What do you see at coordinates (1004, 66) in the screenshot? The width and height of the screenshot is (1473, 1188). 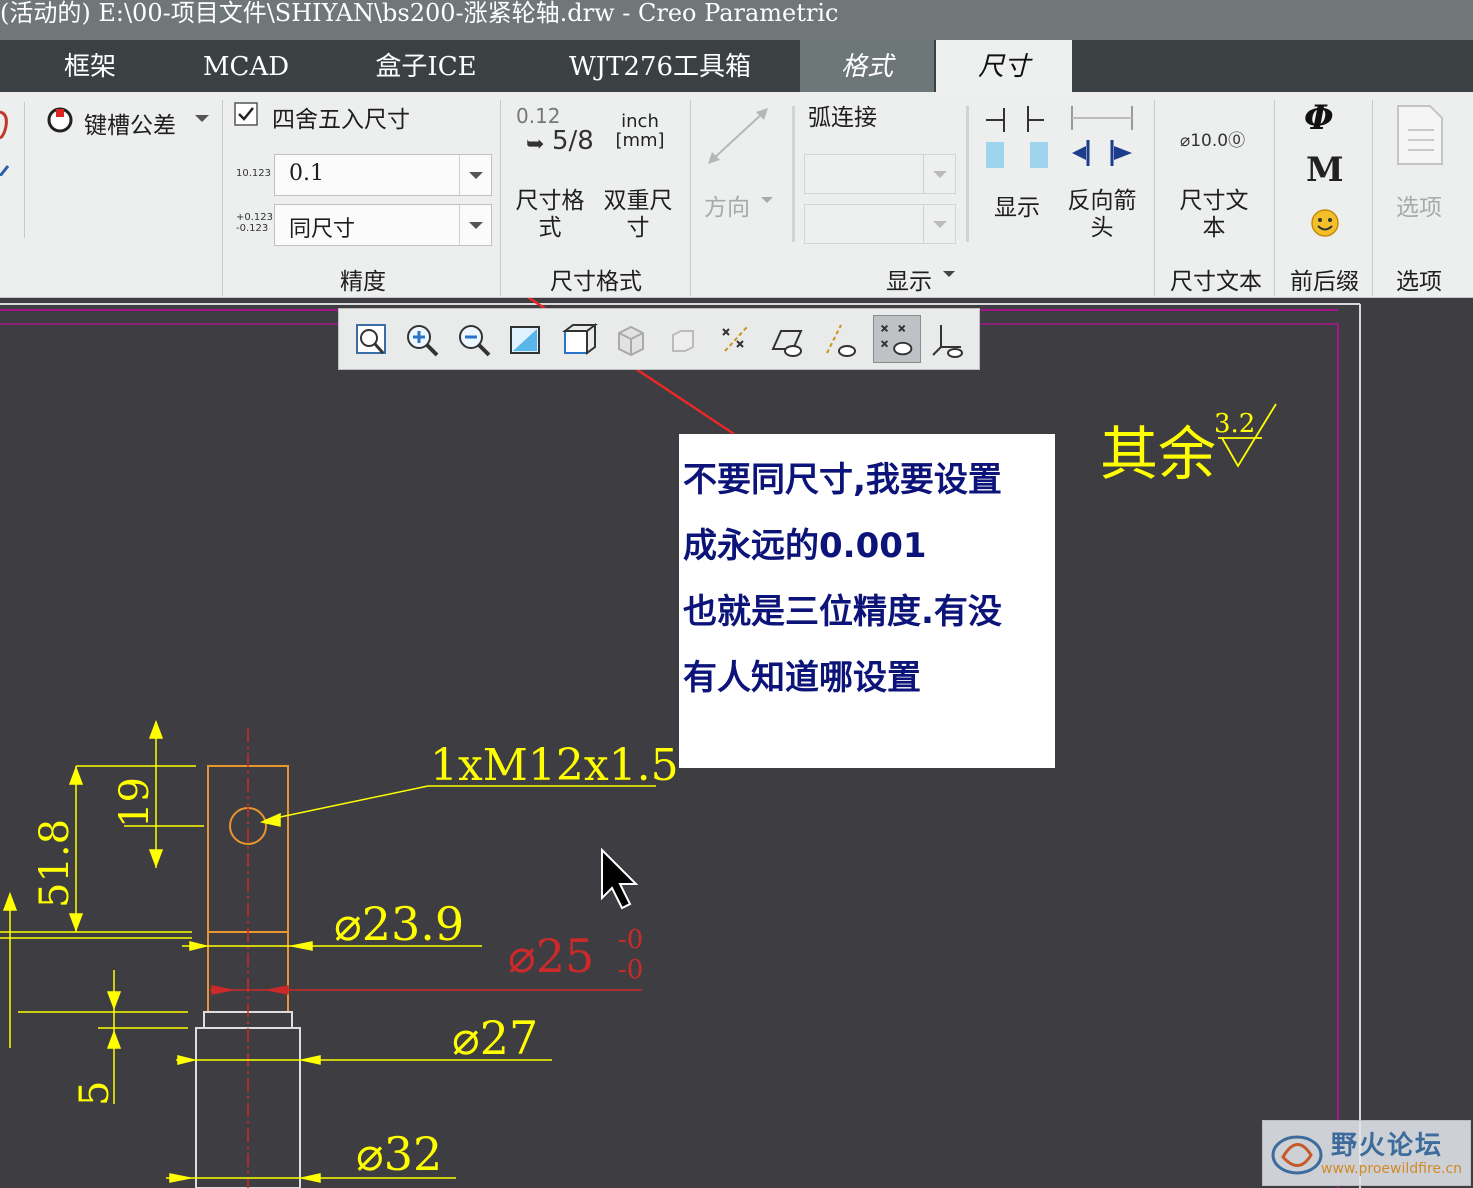 I see `tab-dimension: 尺寸` at bounding box center [1004, 66].